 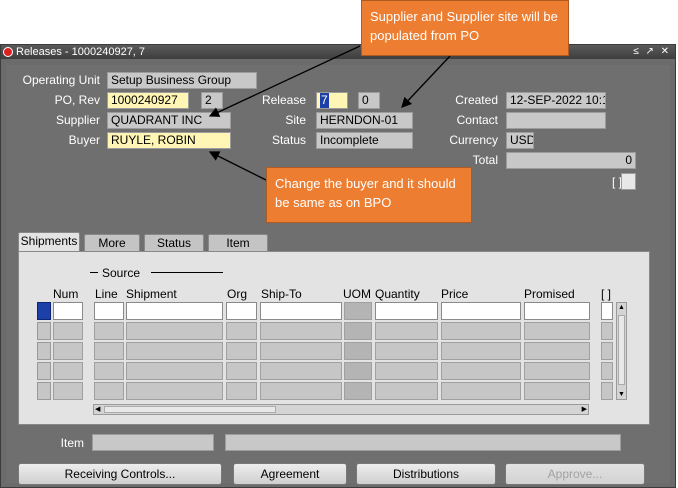 What do you see at coordinates (571, 160) in the screenshot?
I see `total-field: 0` at bounding box center [571, 160].